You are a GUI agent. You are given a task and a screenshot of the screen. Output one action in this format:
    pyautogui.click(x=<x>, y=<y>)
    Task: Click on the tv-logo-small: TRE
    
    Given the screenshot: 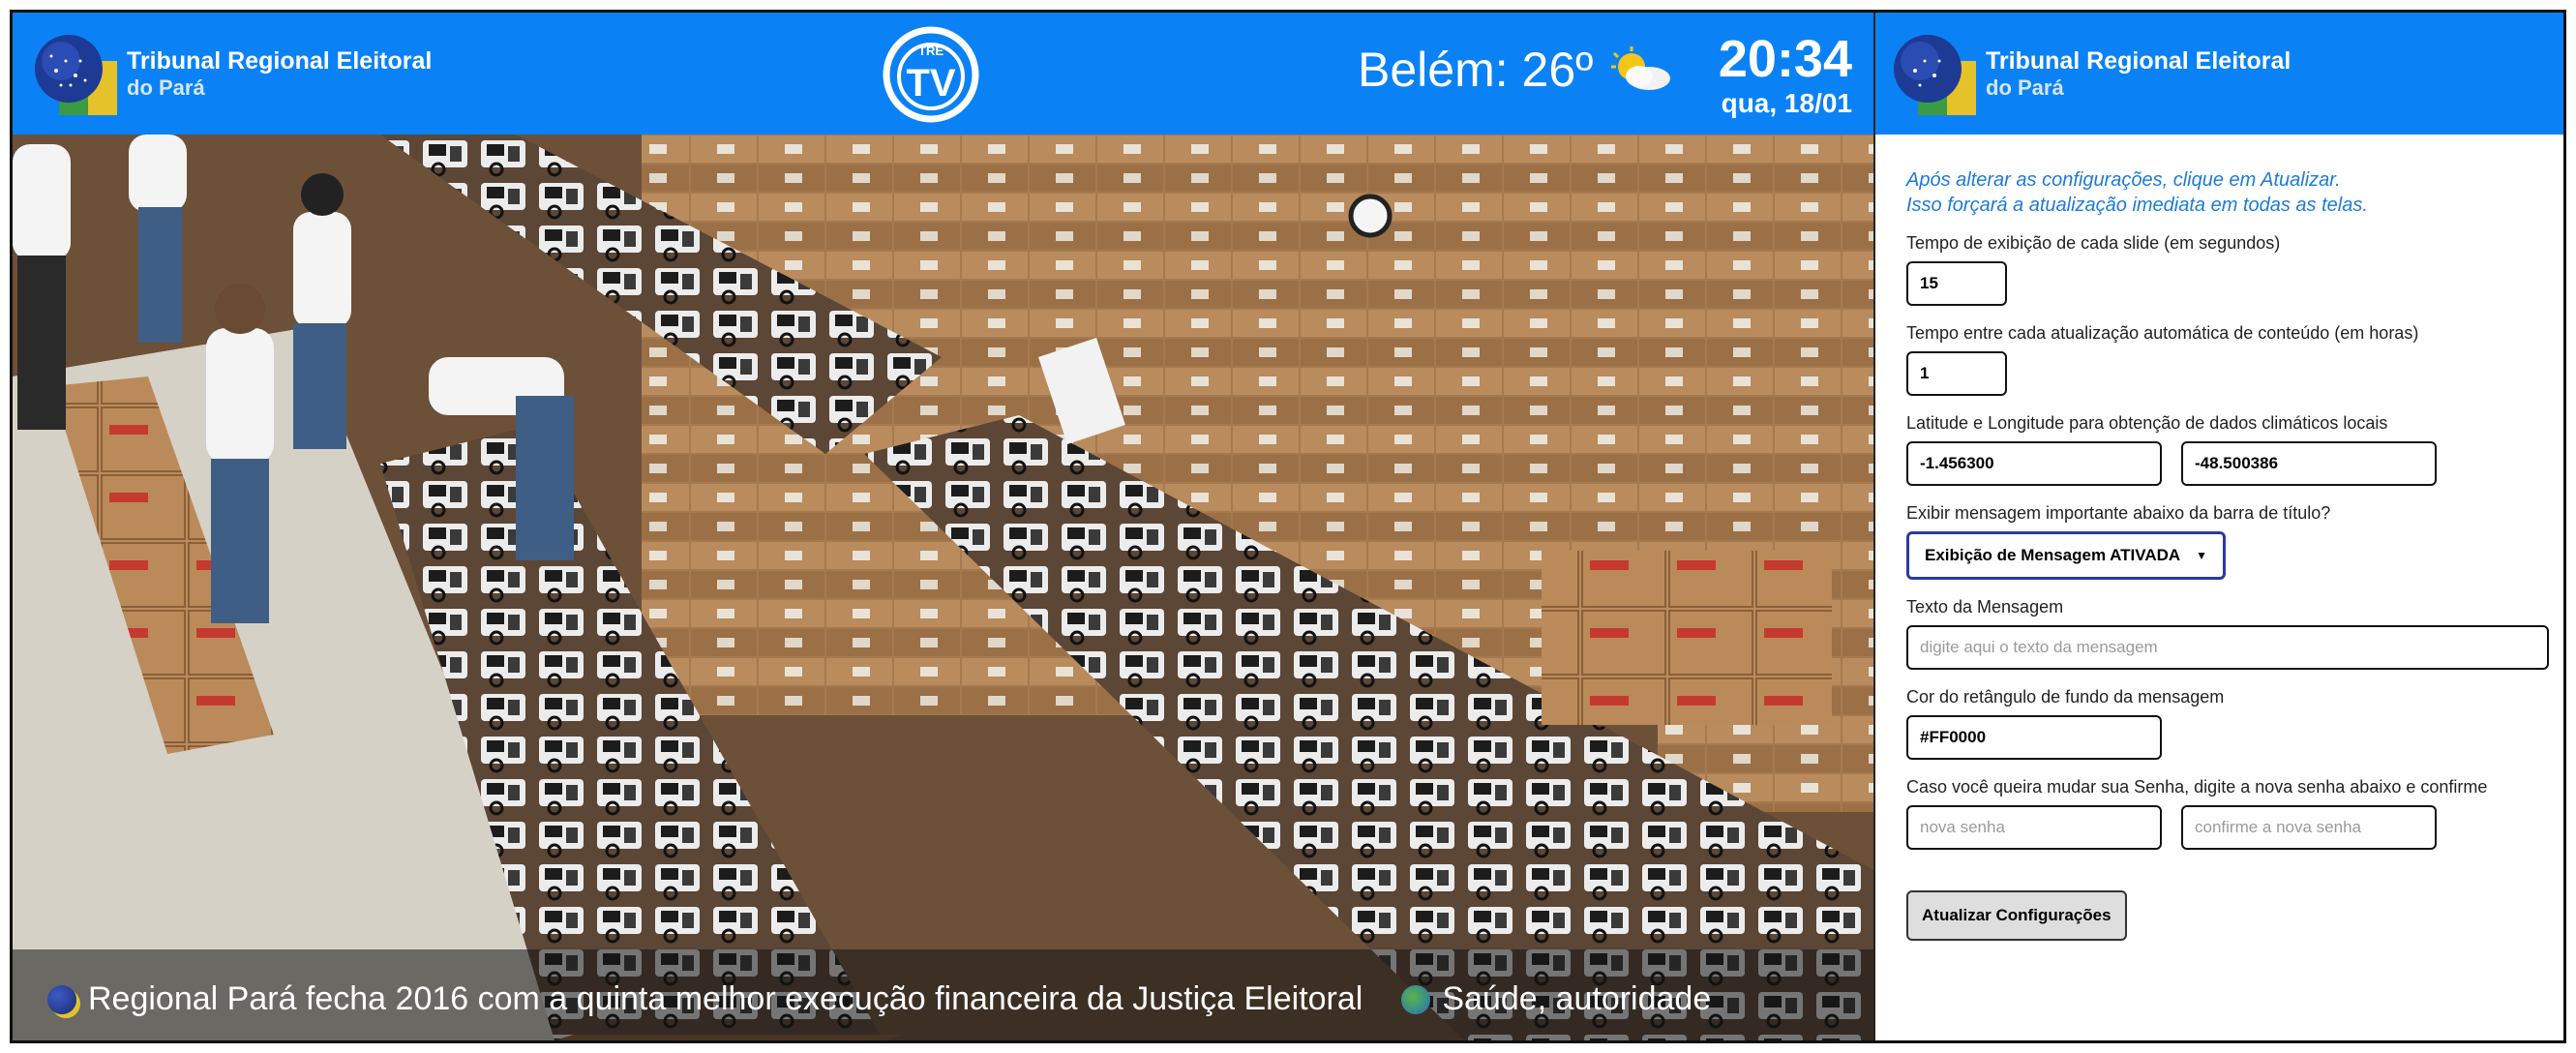 What is the action you would take?
    pyautogui.click(x=931, y=51)
    